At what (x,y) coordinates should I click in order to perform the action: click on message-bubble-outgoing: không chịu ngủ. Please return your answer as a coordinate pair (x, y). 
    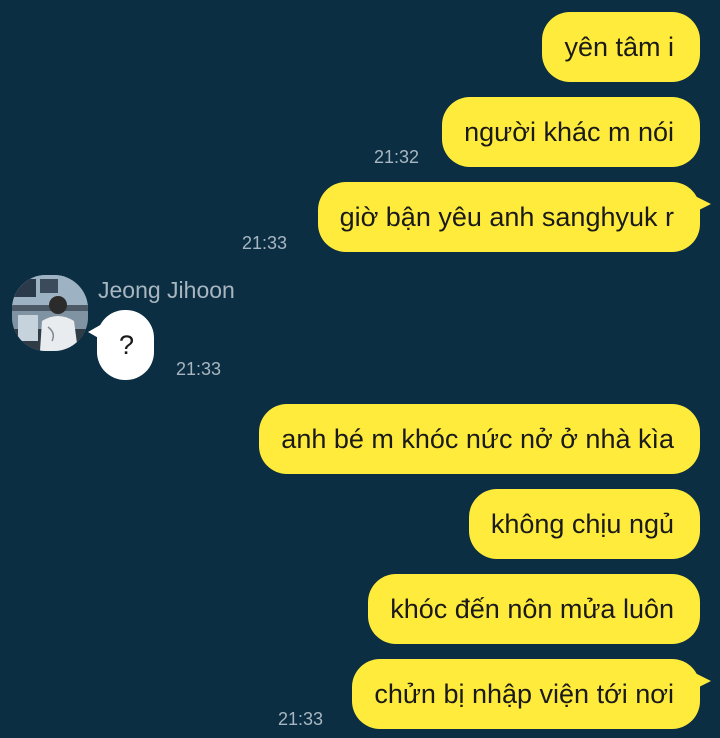
    Looking at the image, I should click on (584, 524).